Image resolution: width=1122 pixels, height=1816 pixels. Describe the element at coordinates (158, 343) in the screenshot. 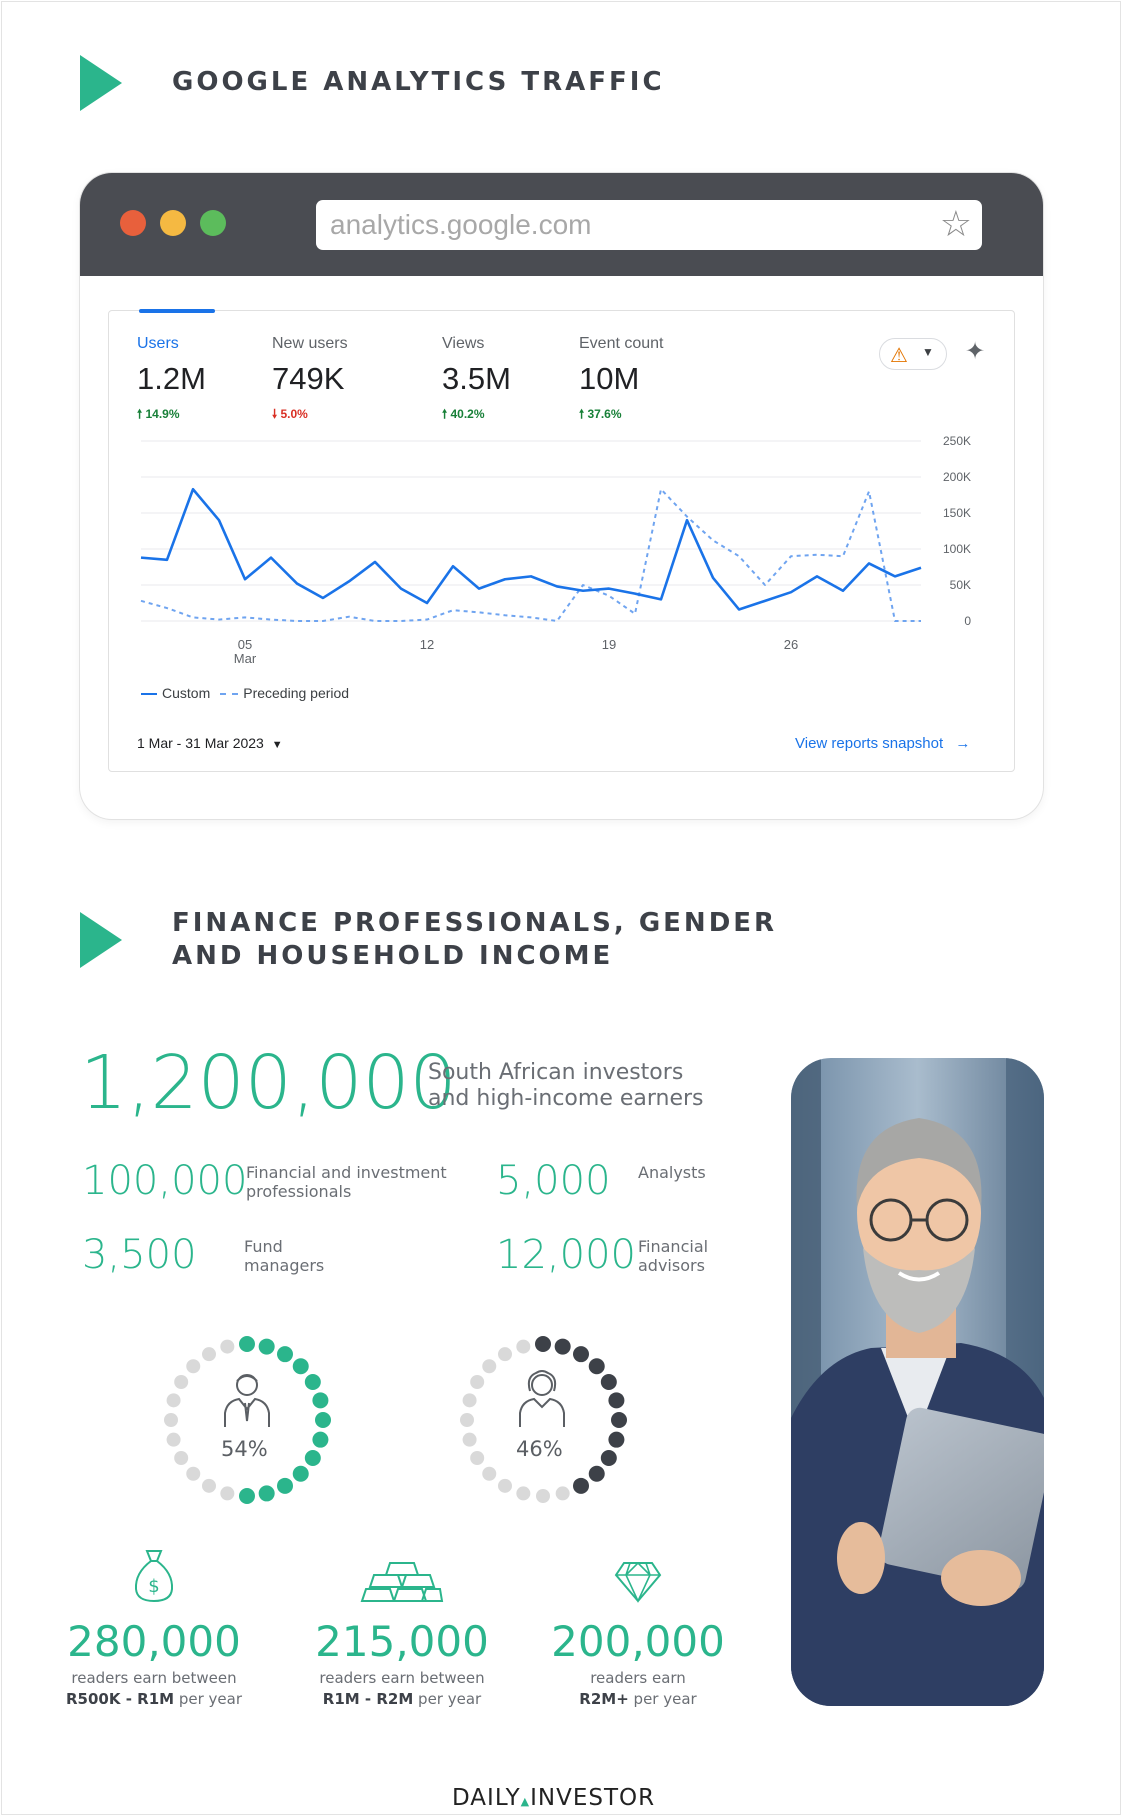

I see `metric-label: Users` at that location.